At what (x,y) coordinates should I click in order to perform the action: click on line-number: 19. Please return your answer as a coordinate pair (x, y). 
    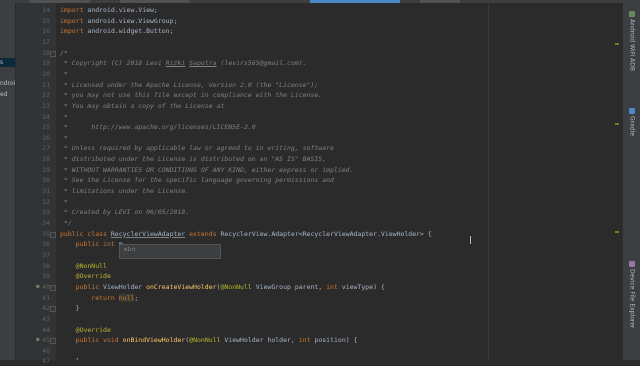
    Looking at the image, I should click on (46, 63).